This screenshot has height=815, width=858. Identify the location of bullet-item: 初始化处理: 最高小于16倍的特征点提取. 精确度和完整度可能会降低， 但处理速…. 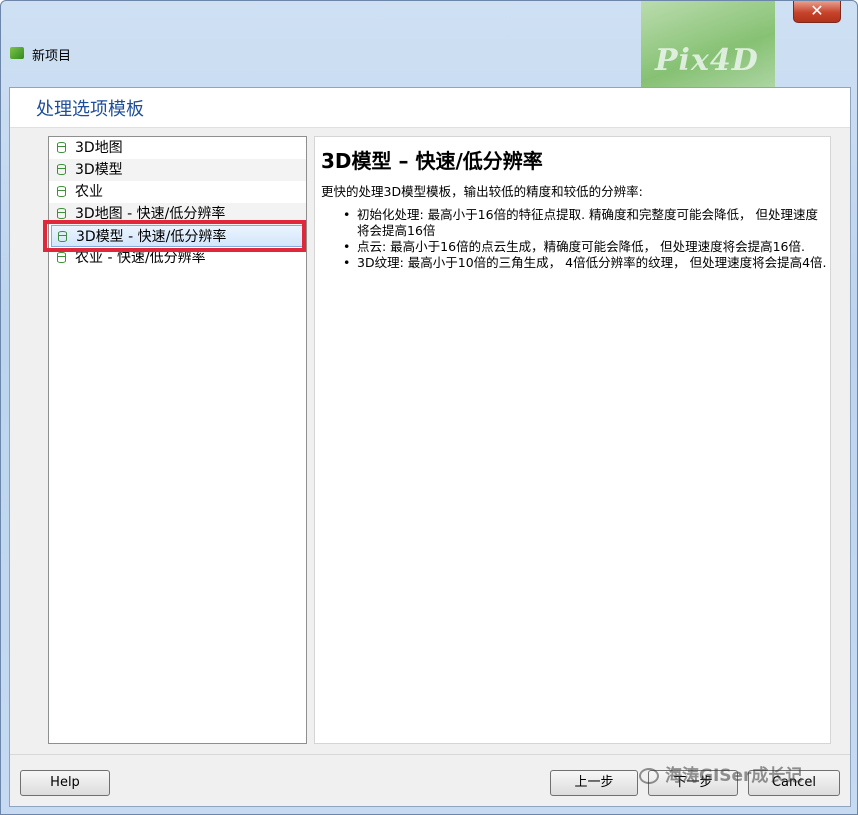
(585, 223).